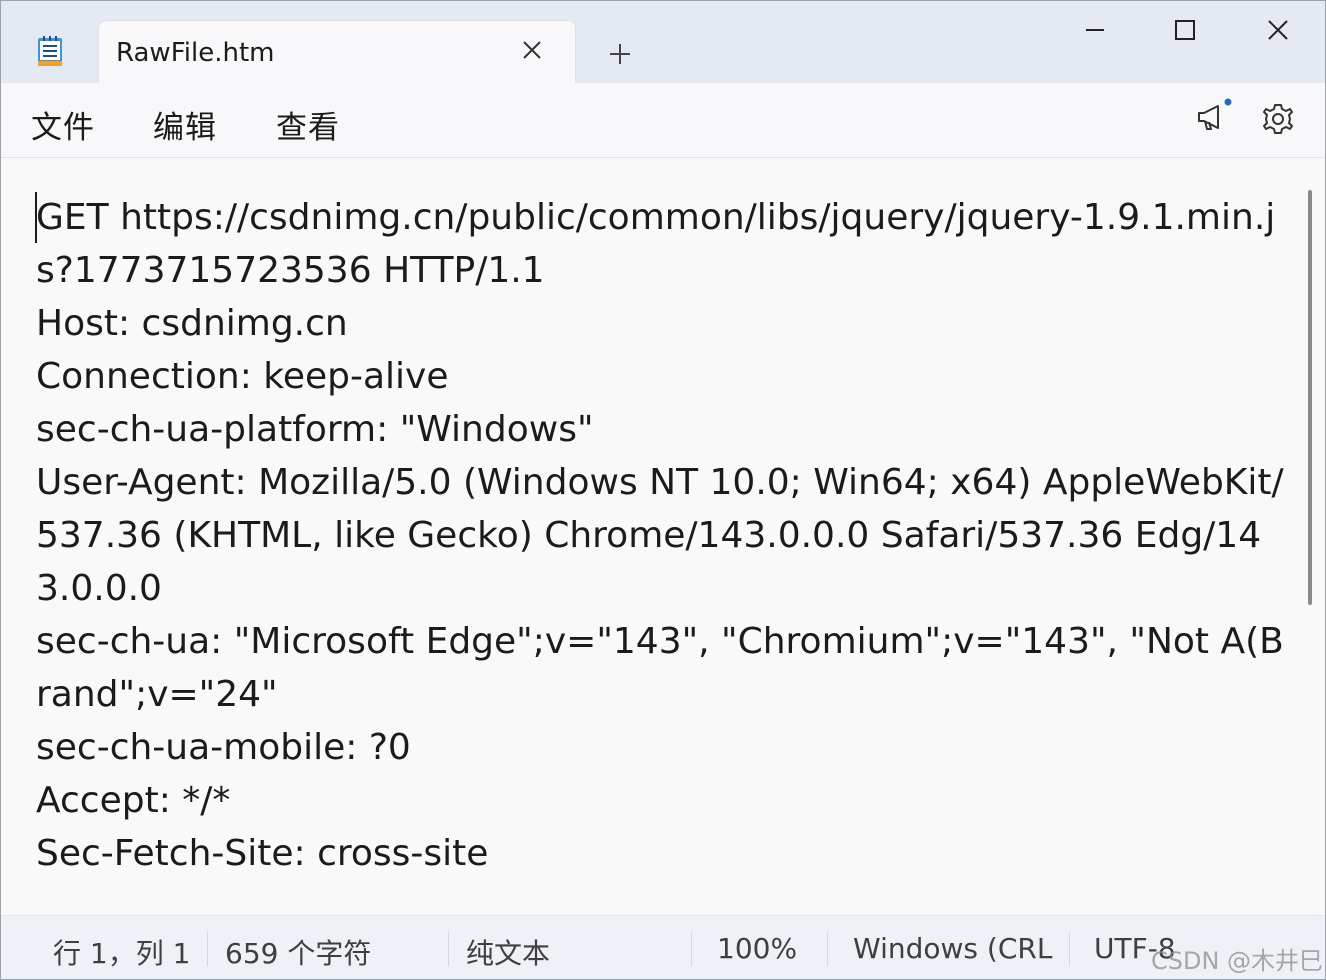  What do you see at coordinates (298, 953) in the screenshot?
I see `status-char-count: 659 个字符` at bounding box center [298, 953].